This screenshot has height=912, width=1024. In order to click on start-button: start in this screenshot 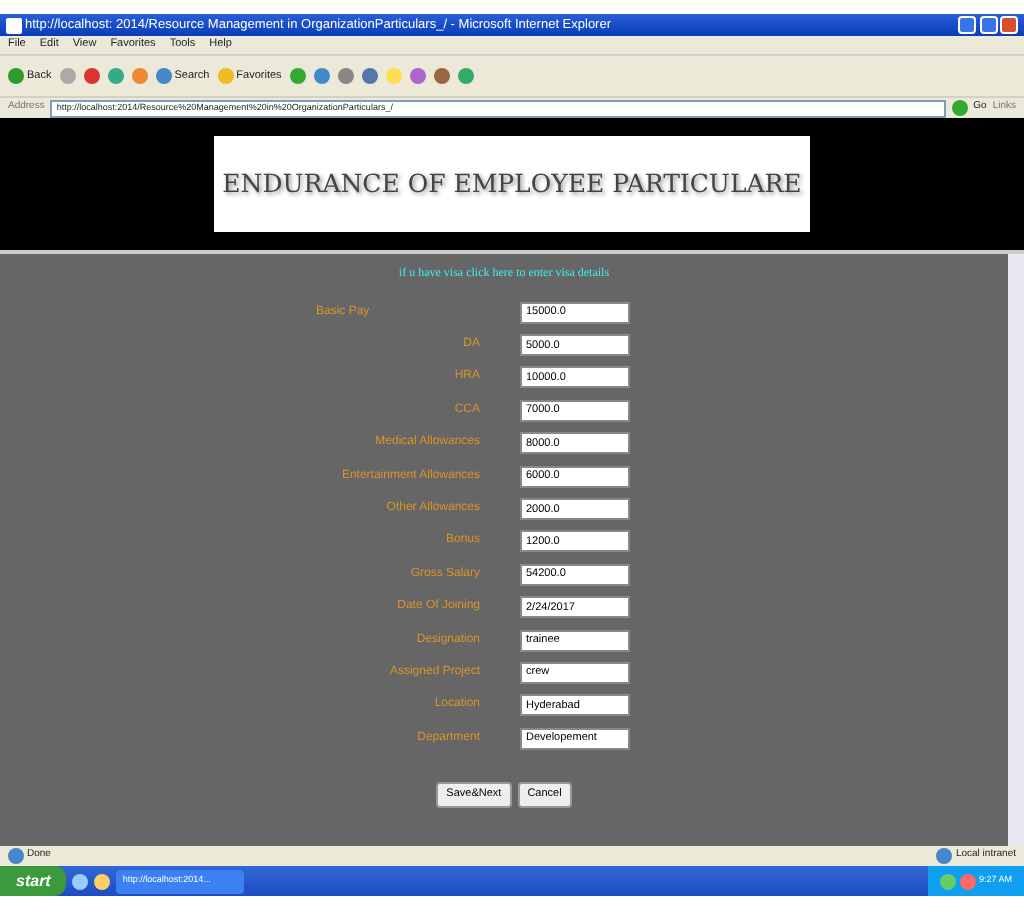, I will do `click(33, 881)`.